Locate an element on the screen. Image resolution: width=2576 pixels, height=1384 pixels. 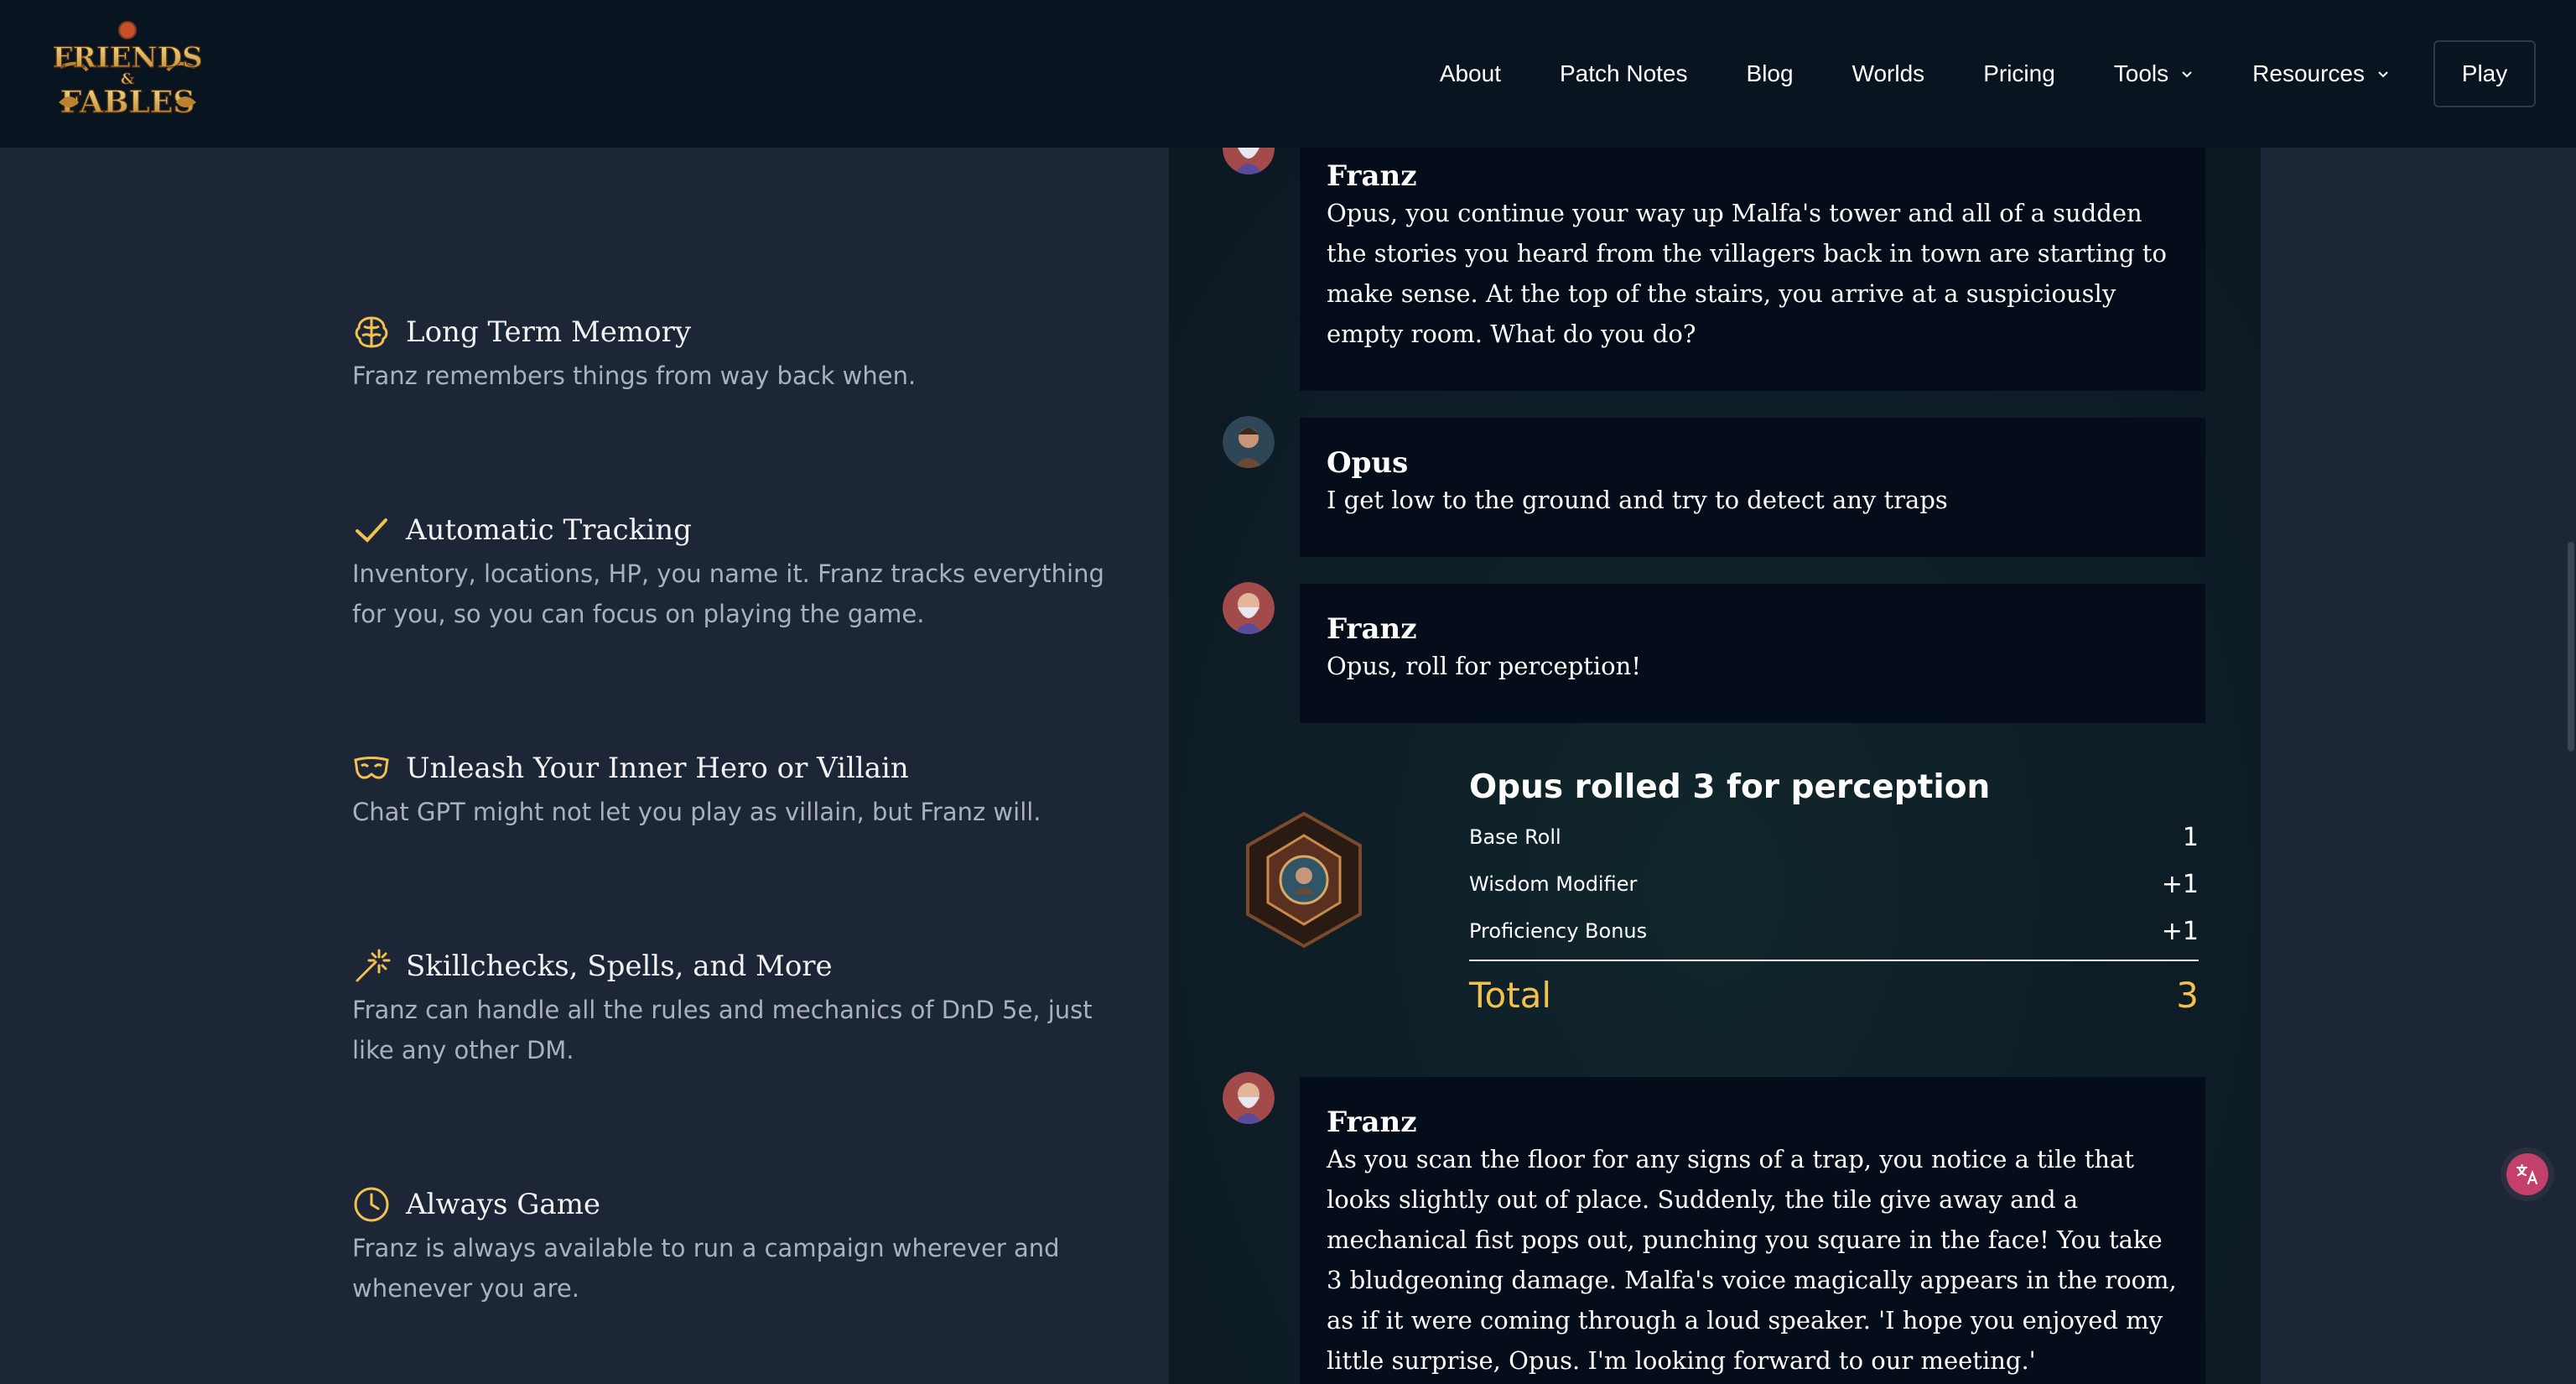
nav-resources-dropdown: Resources is located at coordinates (2321, 73).